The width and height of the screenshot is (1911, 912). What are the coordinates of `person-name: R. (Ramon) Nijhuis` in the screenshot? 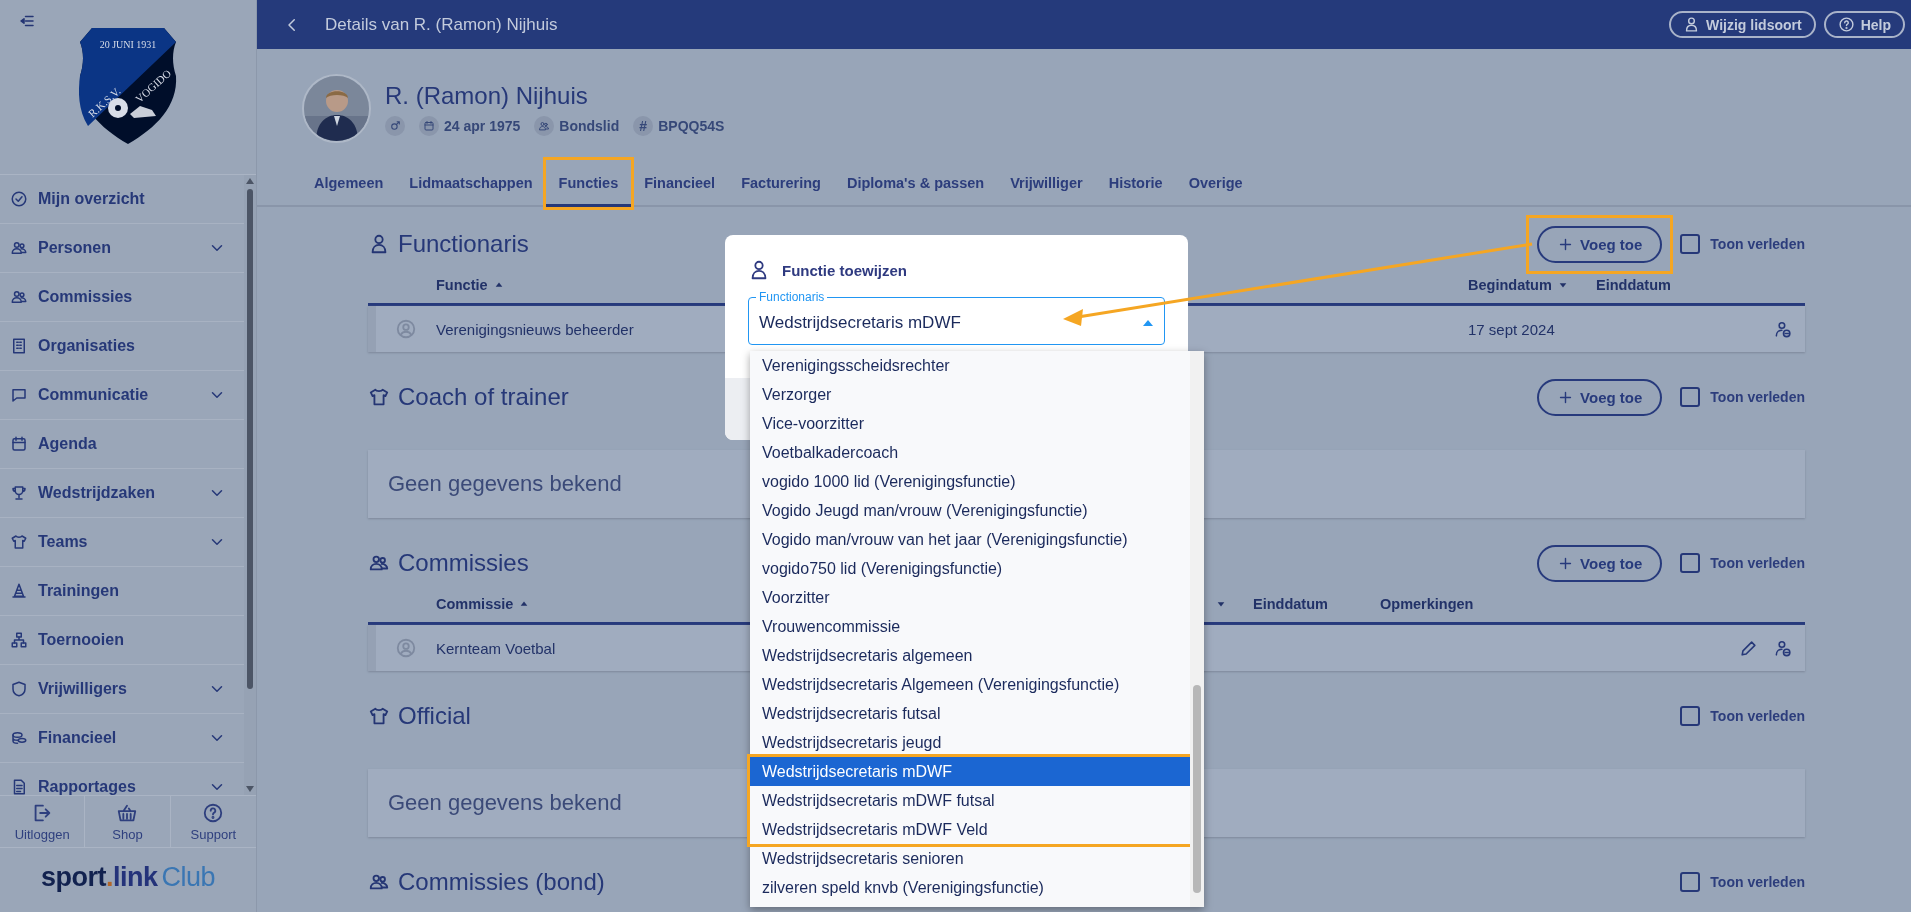 It's located at (487, 95).